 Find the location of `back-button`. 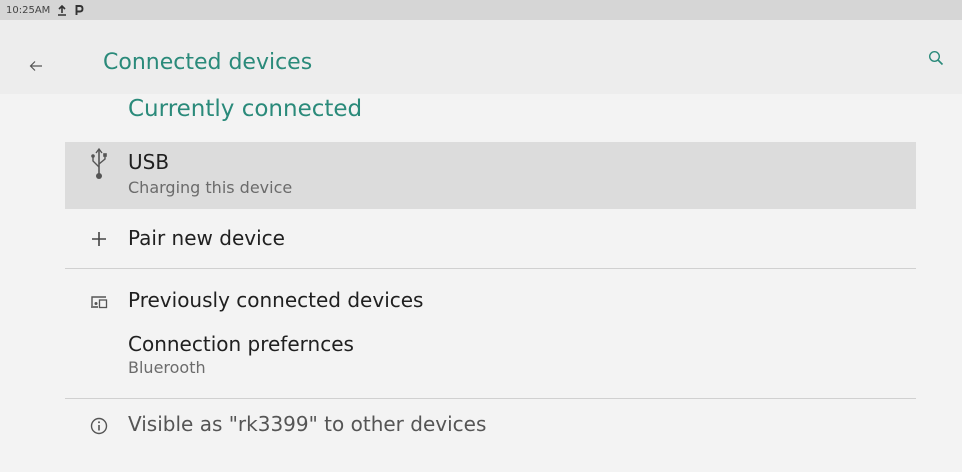

back-button is located at coordinates (36, 66).